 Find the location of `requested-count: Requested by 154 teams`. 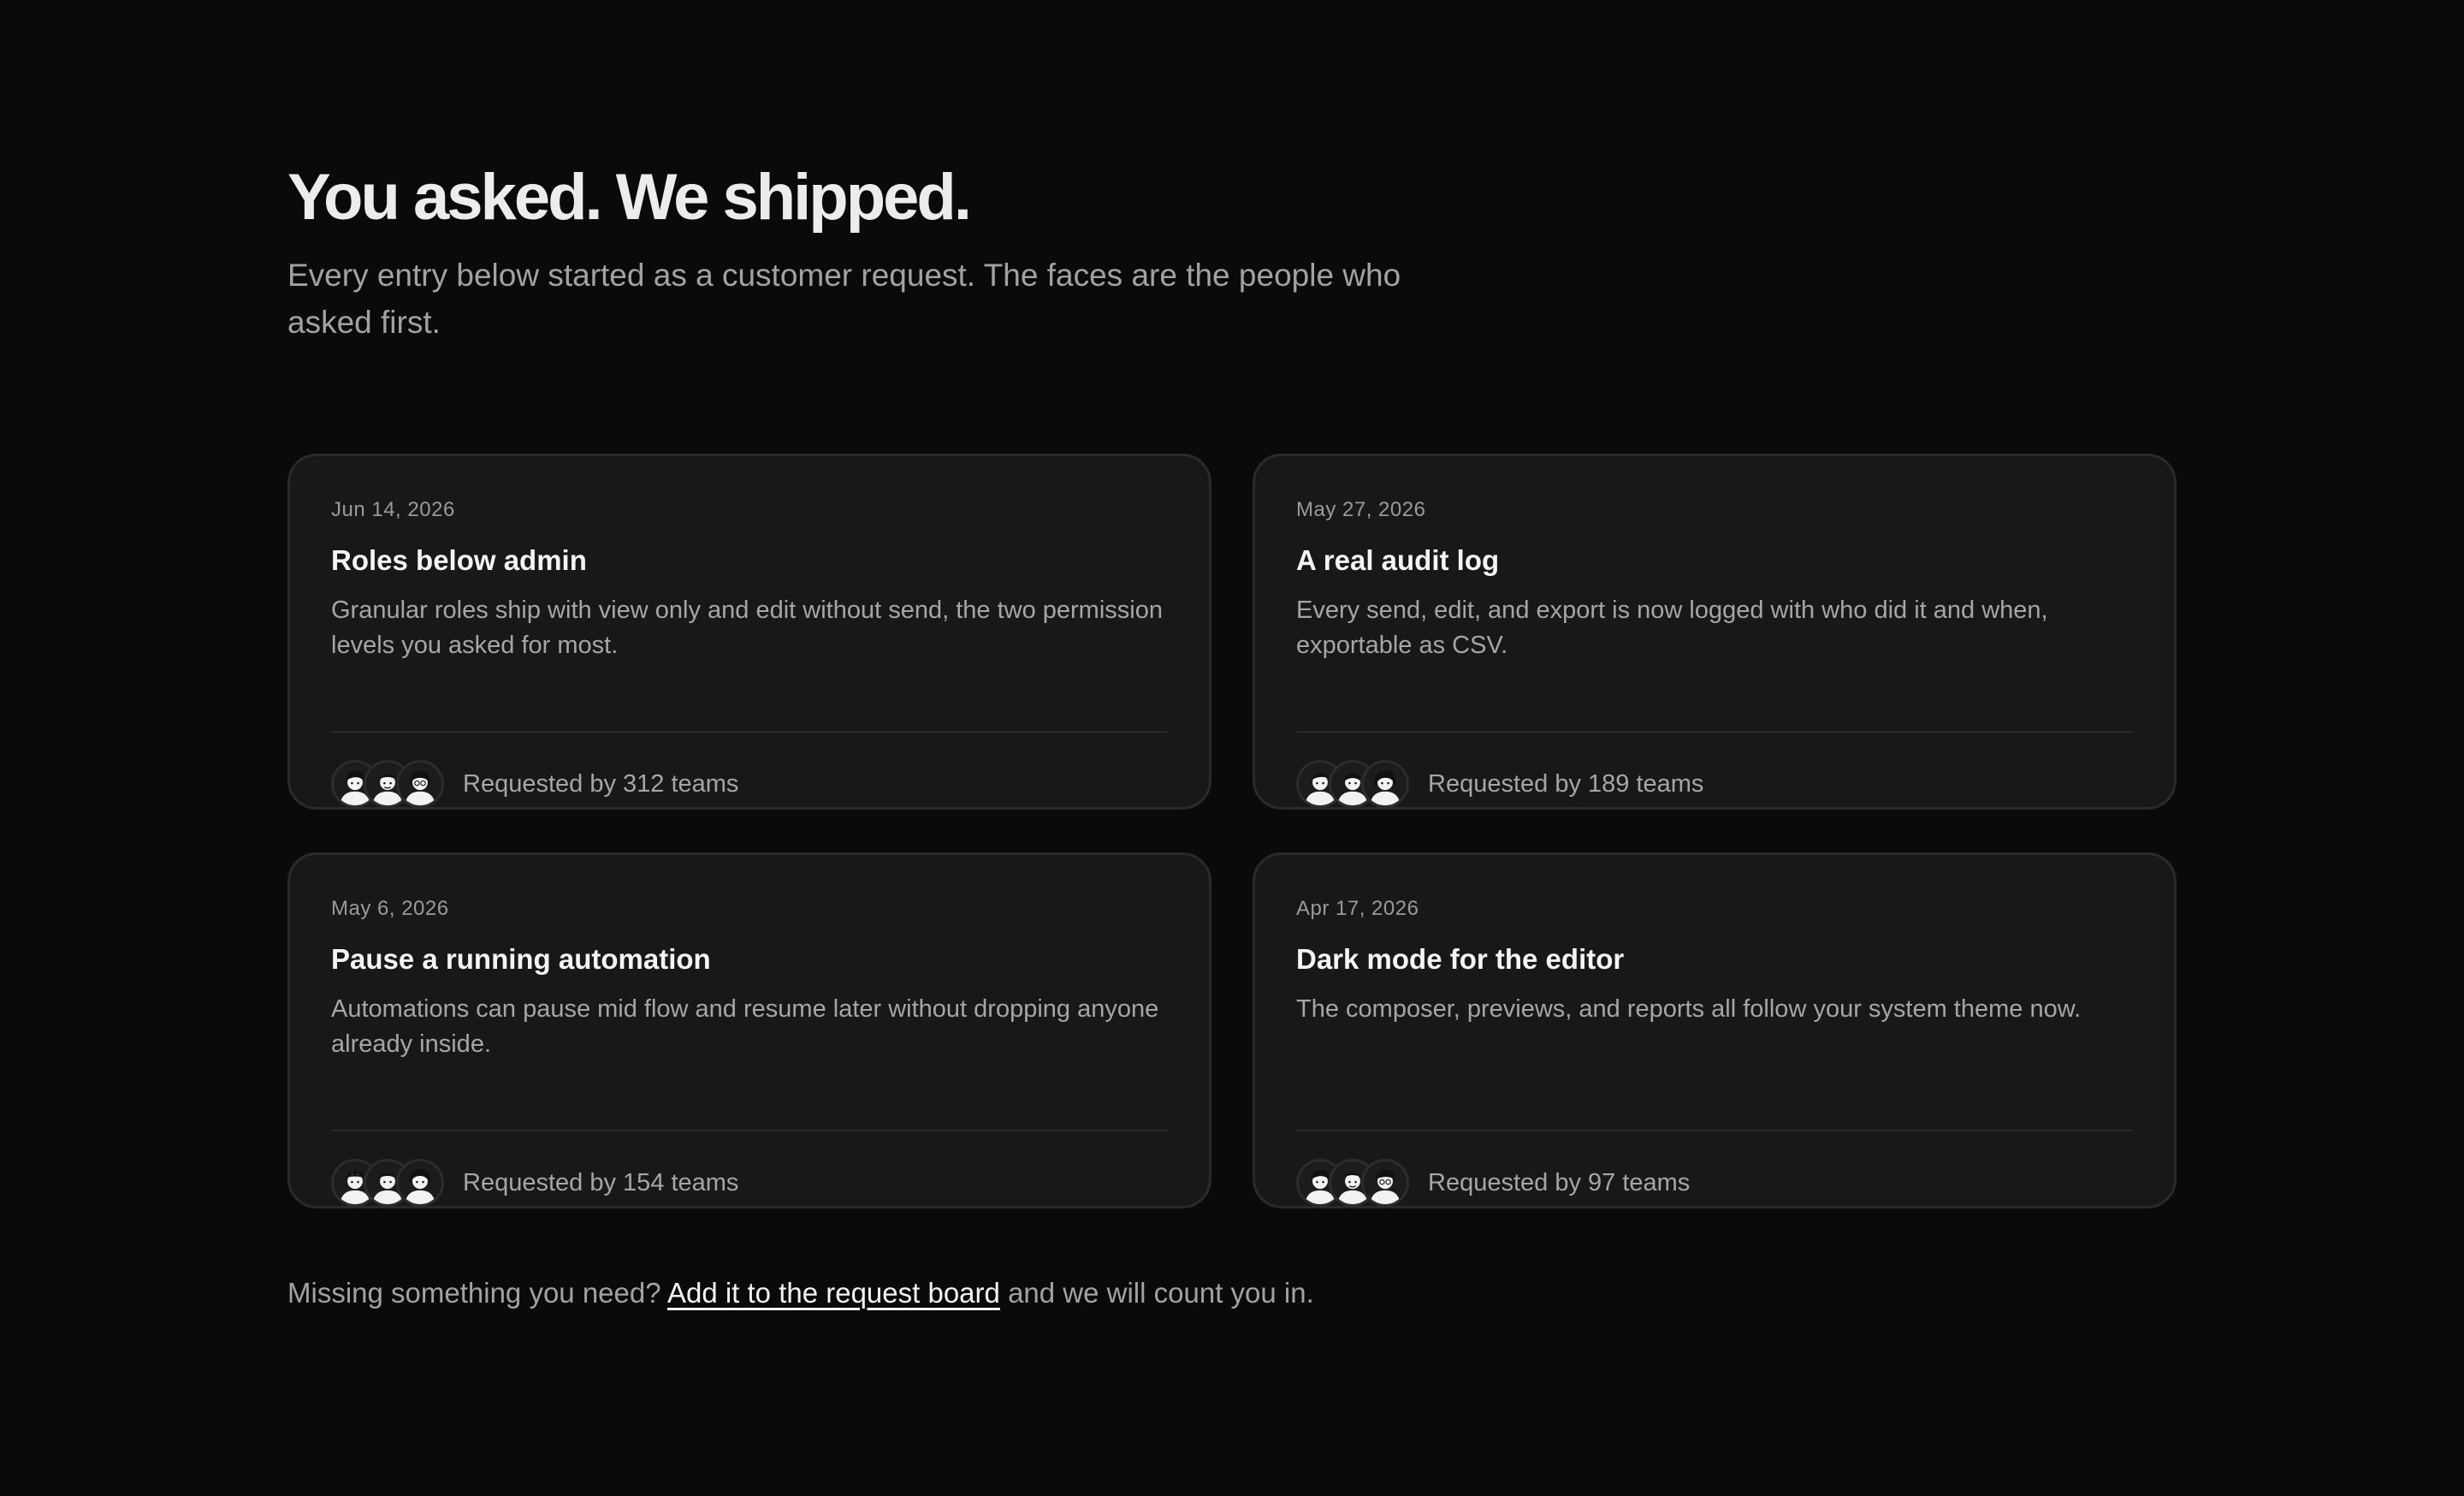

requested-count: Requested by 154 teams is located at coordinates (601, 1182).